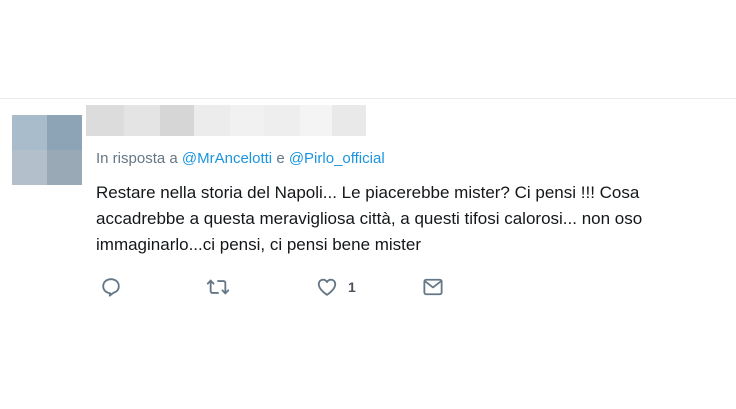  I want to click on retweet-button, so click(218, 287).